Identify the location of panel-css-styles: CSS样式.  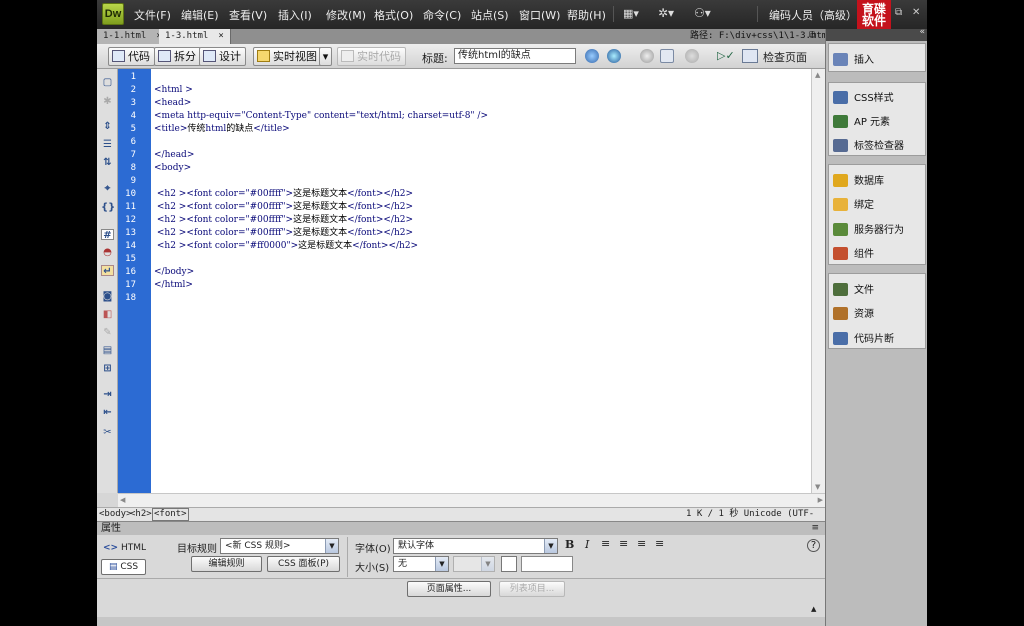
(863, 96).